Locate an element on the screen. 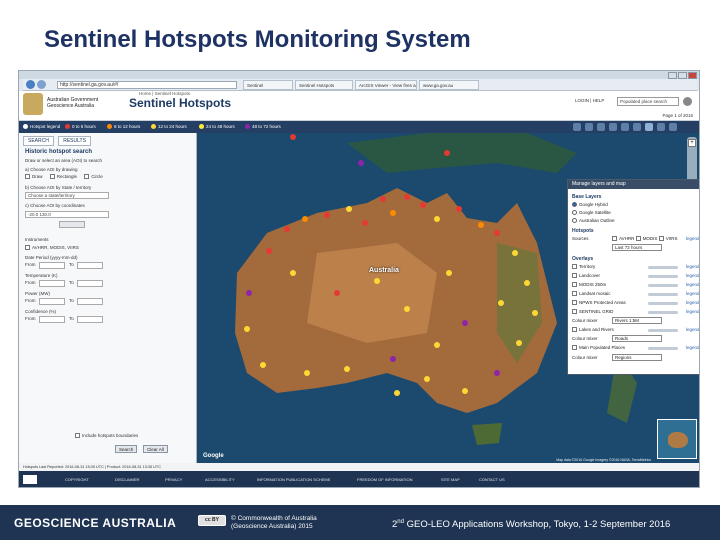 Image resolution: width=720 pixels, height=540 pixels. overview-minimap is located at coordinates (677, 439).